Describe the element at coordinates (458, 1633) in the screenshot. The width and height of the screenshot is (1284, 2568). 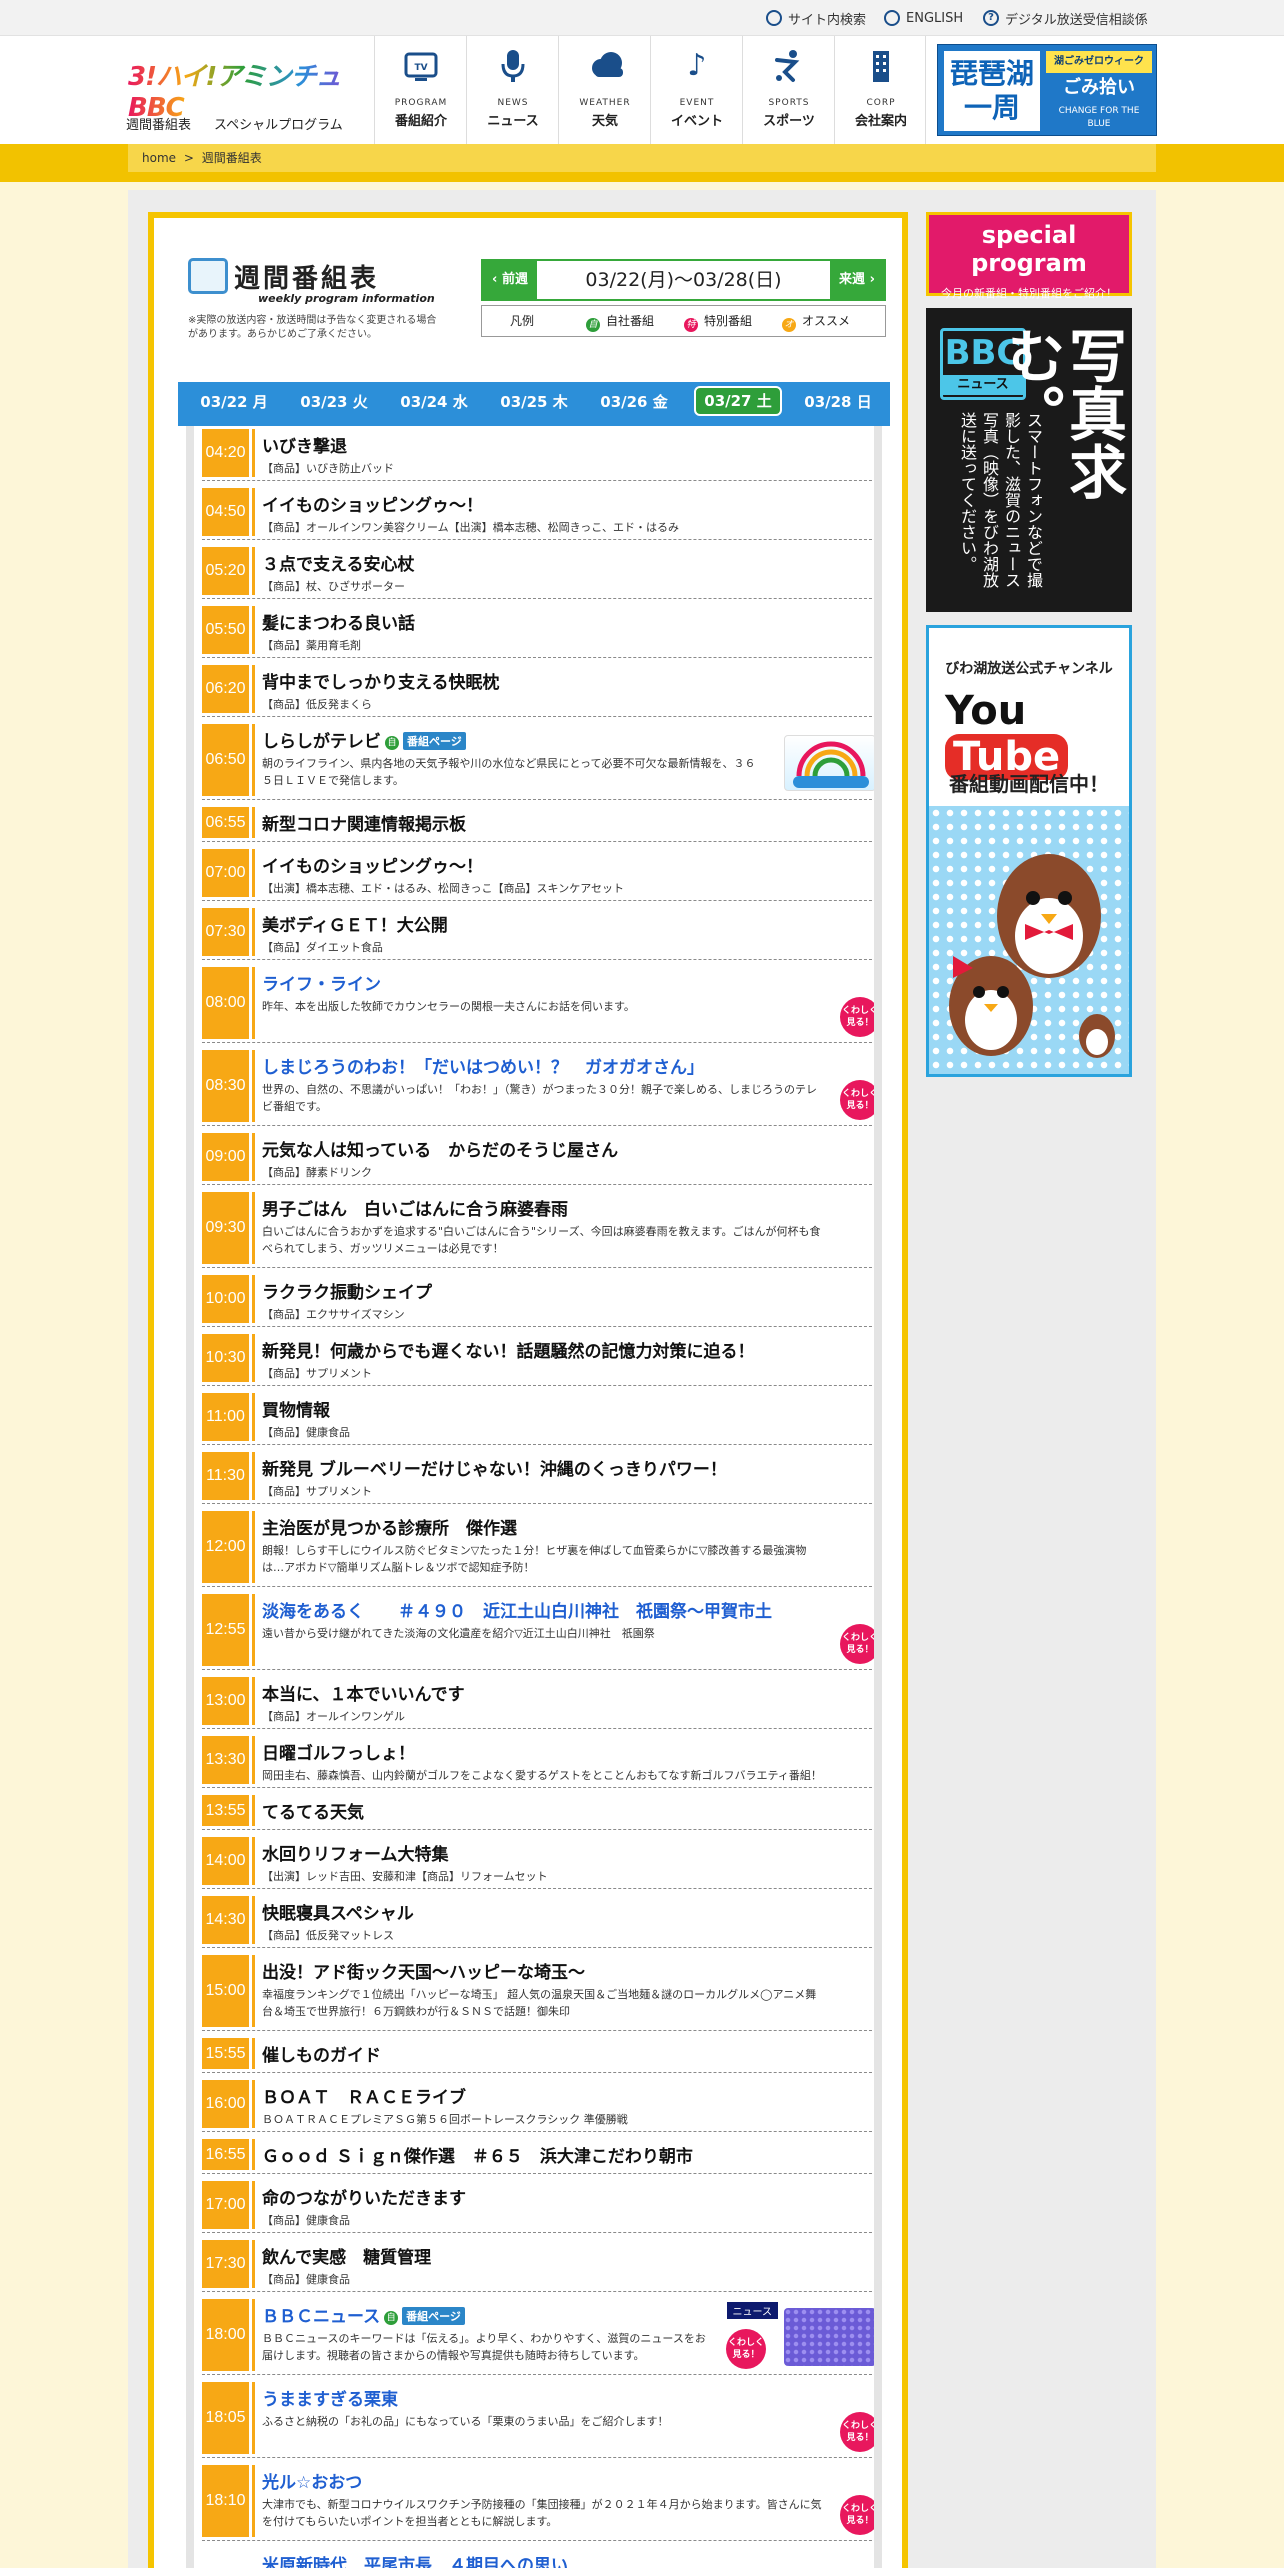
I see `program-description: 遠い昔から受け継がれてきた淡海の文化遺産を紹介▽近江土山白川神社 祇園祭` at that location.